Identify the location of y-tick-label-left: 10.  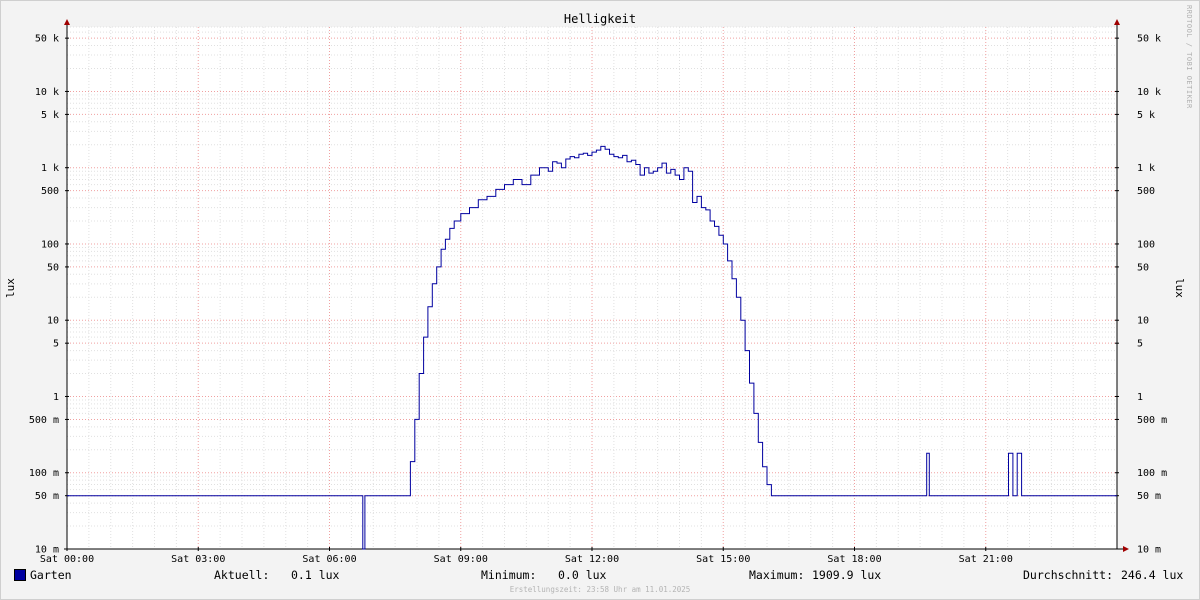
(53, 321).